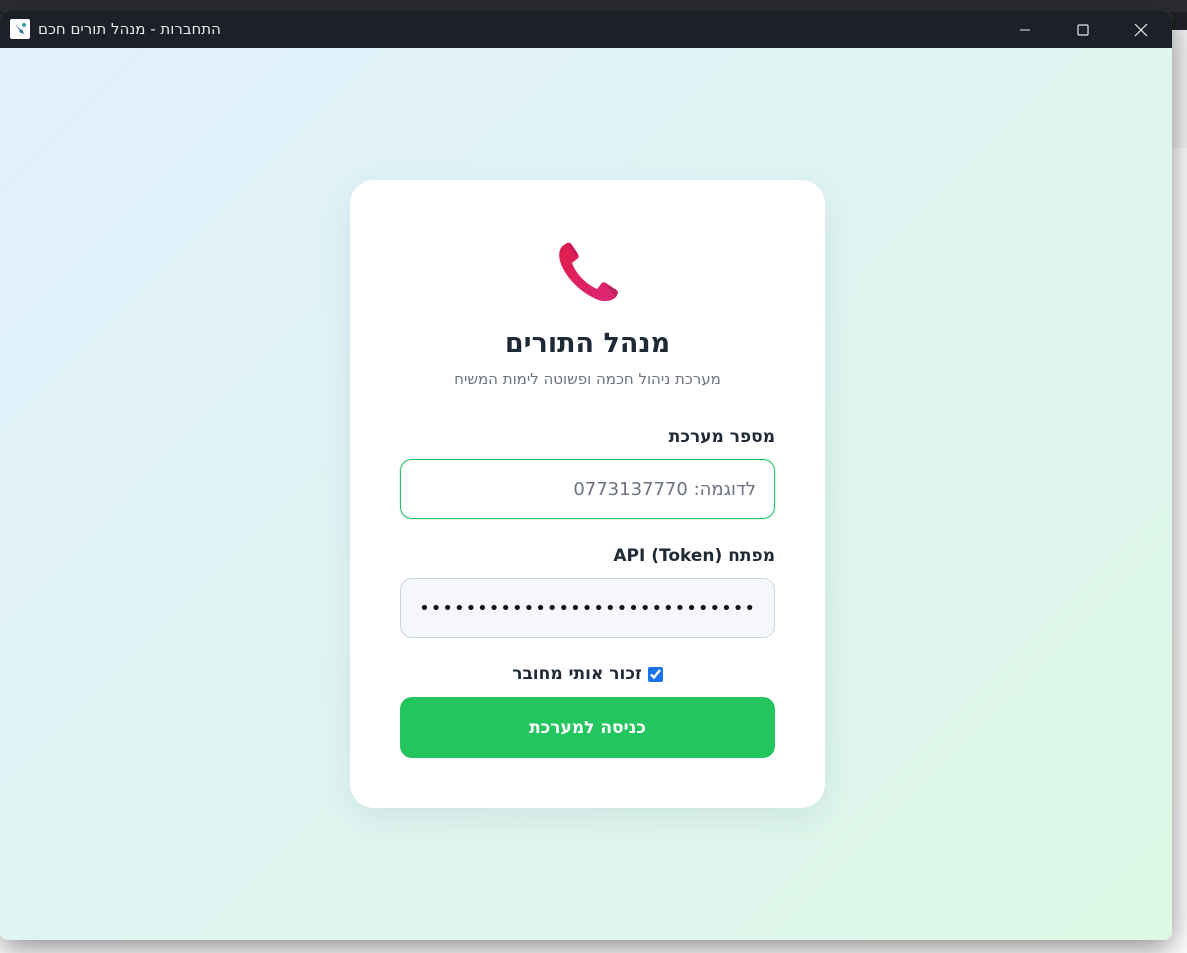 This screenshot has height=953, width=1187. I want to click on maximize-button, so click(1083, 29).